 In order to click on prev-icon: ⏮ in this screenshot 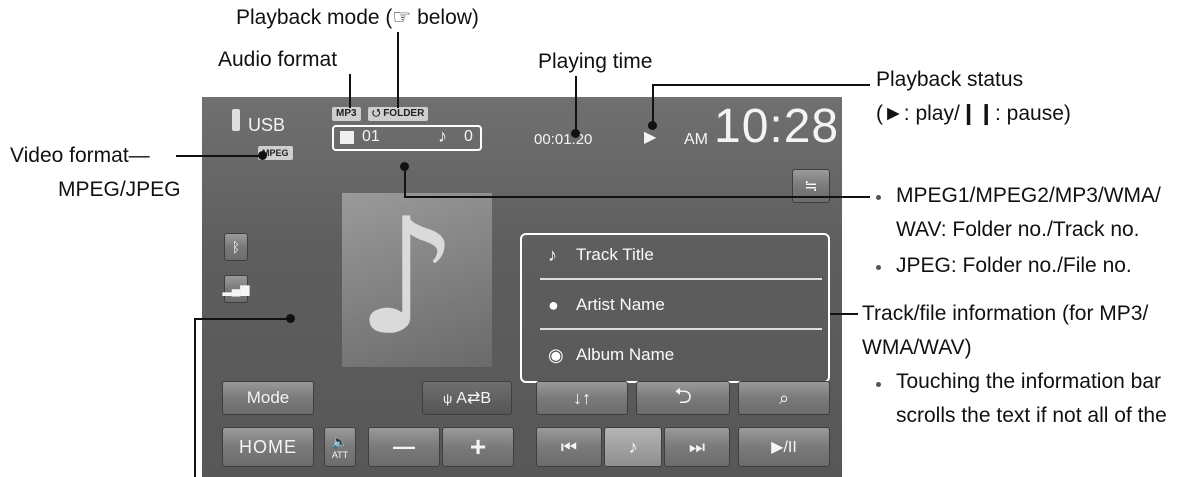, I will do `click(569, 446)`.